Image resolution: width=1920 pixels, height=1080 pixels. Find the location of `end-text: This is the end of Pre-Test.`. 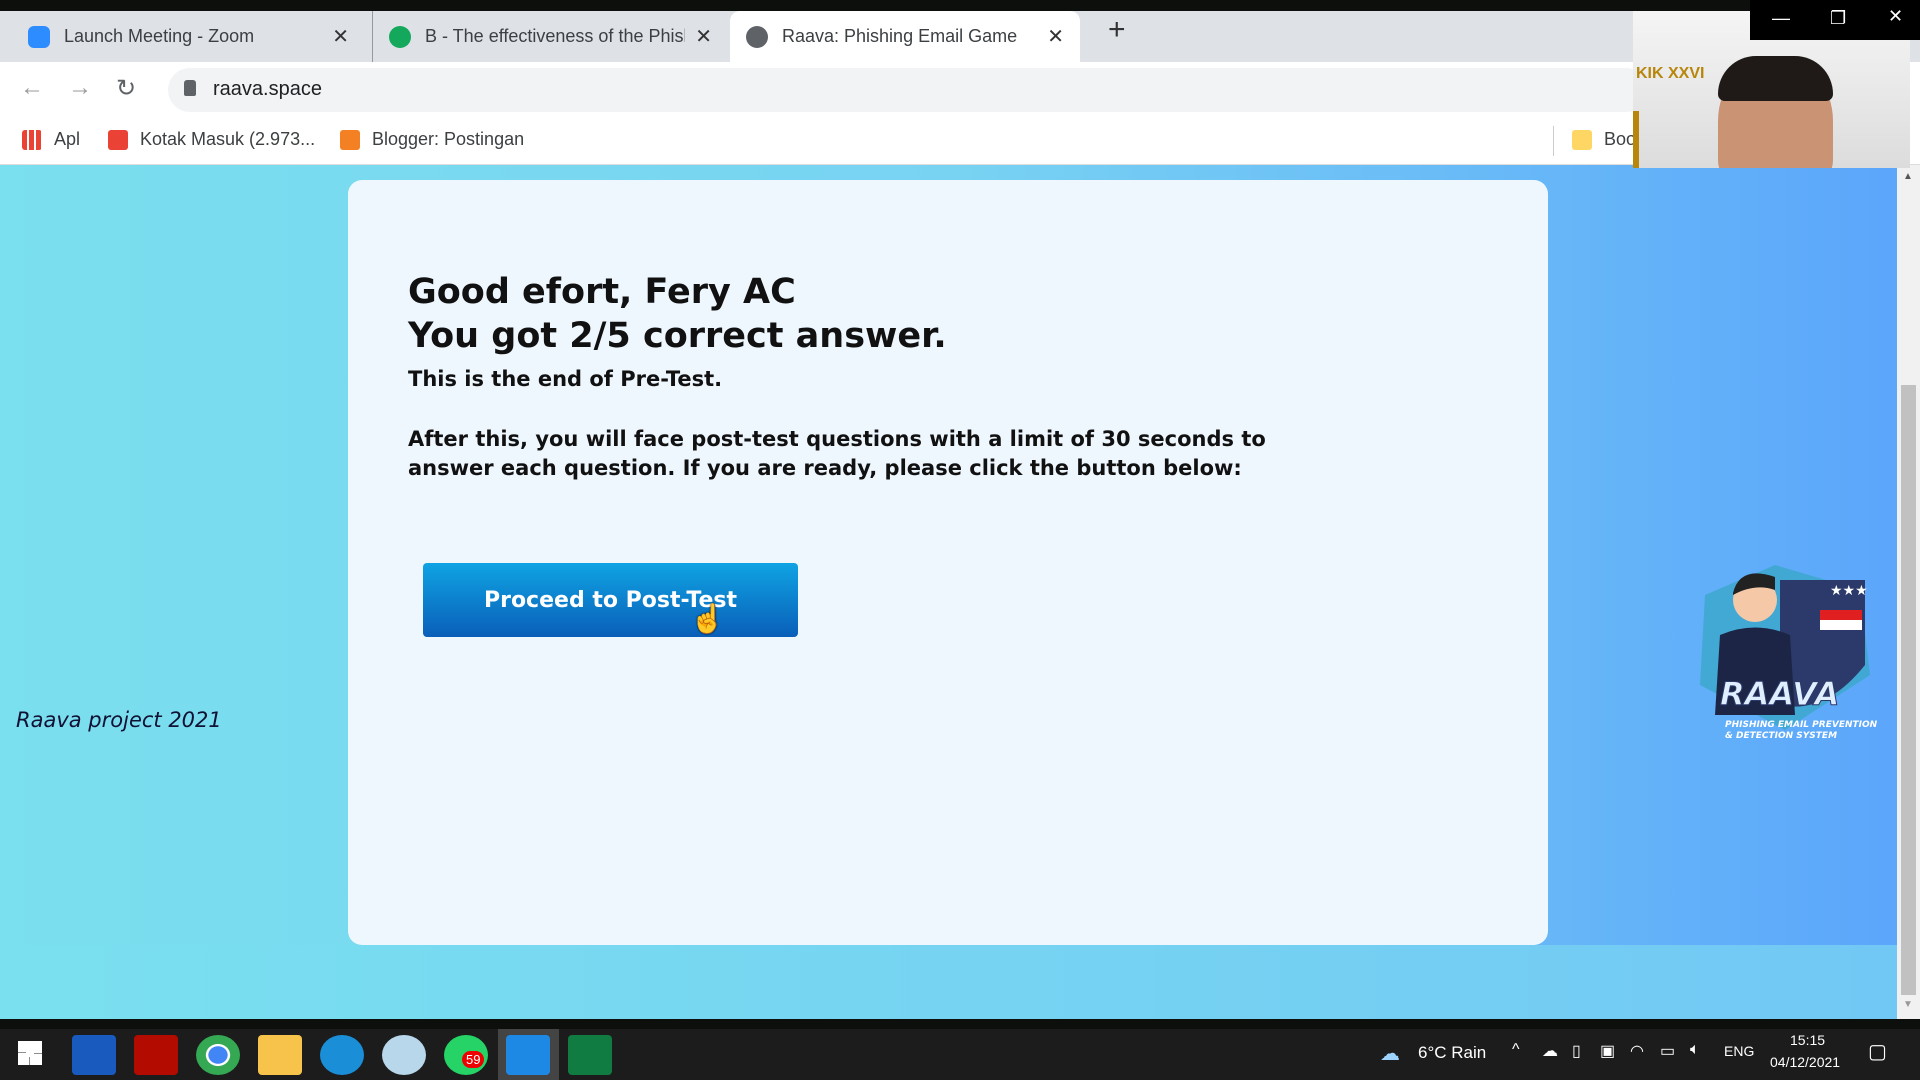

end-text: This is the end of Pre-Test. is located at coordinates (565, 379).